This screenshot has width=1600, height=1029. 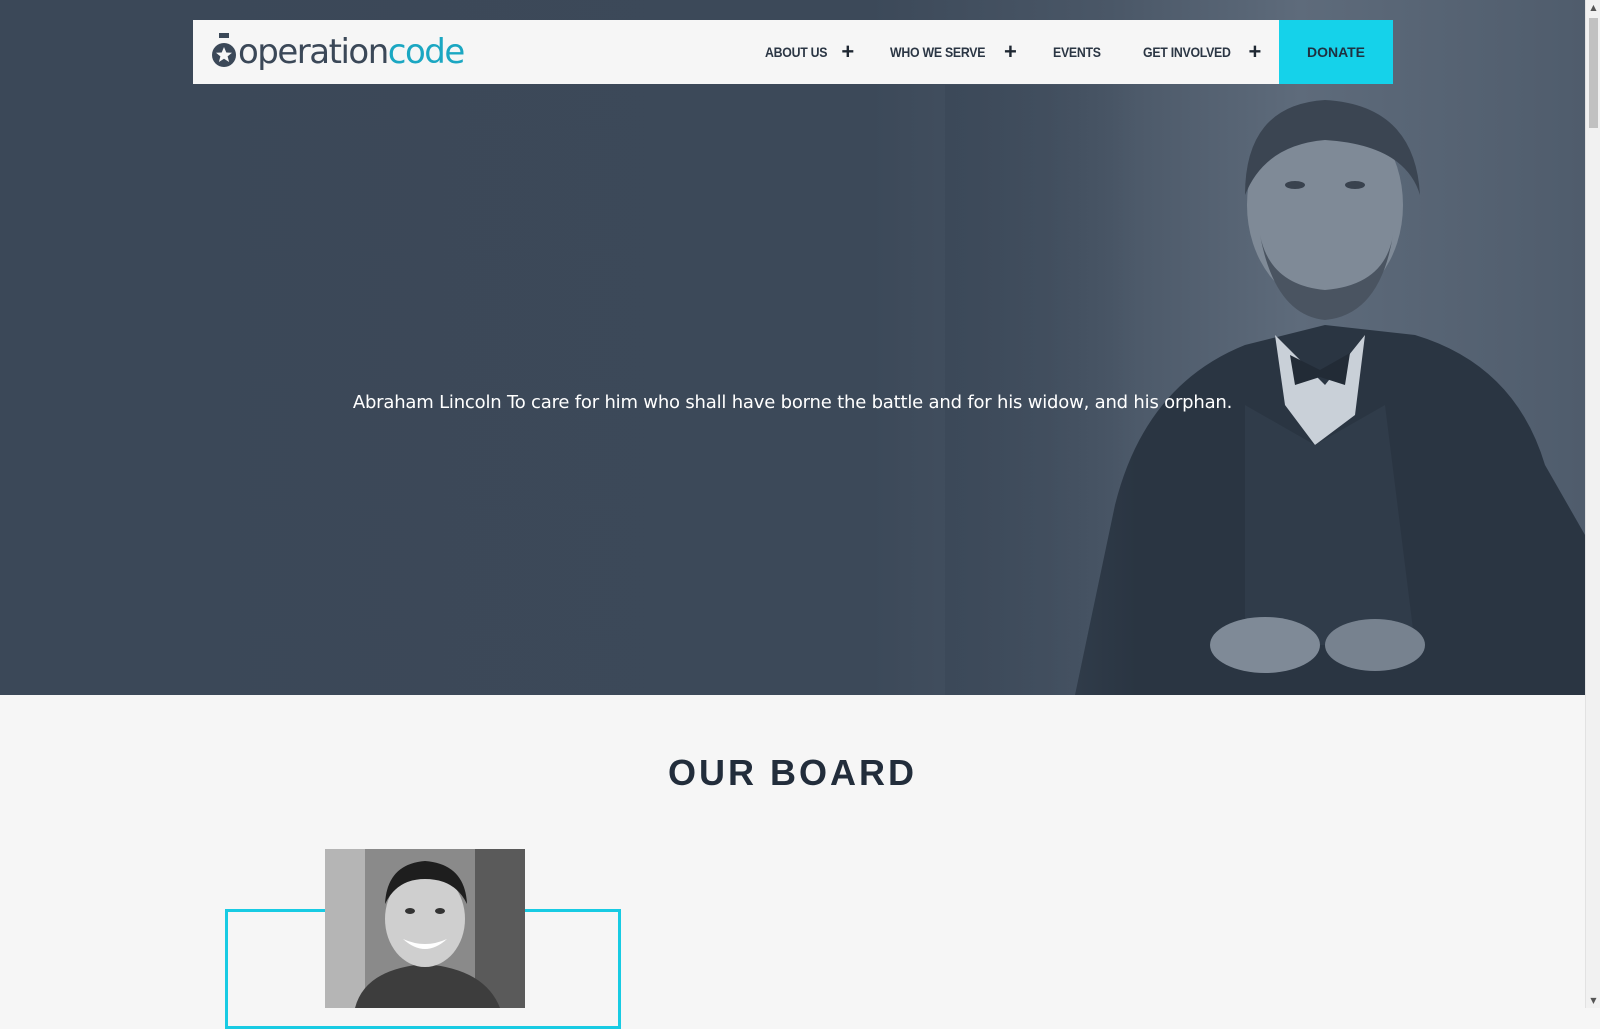 What do you see at coordinates (1076, 52) in the screenshot?
I see `nav-item-label: EVENTS` at bounding box center [1076, 52].